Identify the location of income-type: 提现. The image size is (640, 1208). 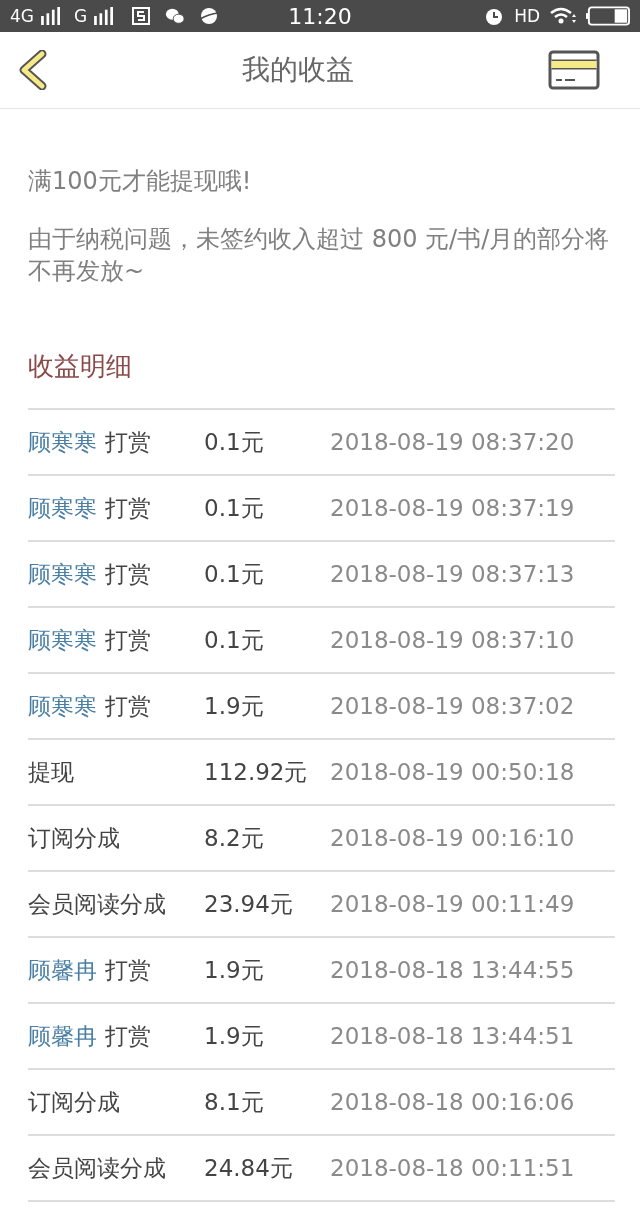
(51, 772).